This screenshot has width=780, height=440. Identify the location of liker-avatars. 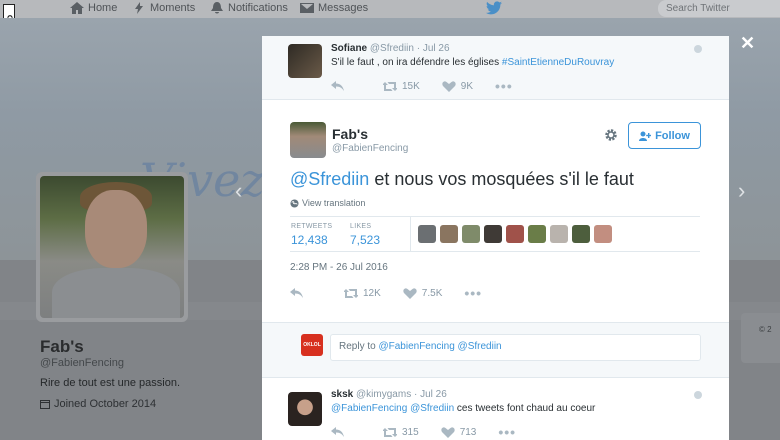
(515, 234).